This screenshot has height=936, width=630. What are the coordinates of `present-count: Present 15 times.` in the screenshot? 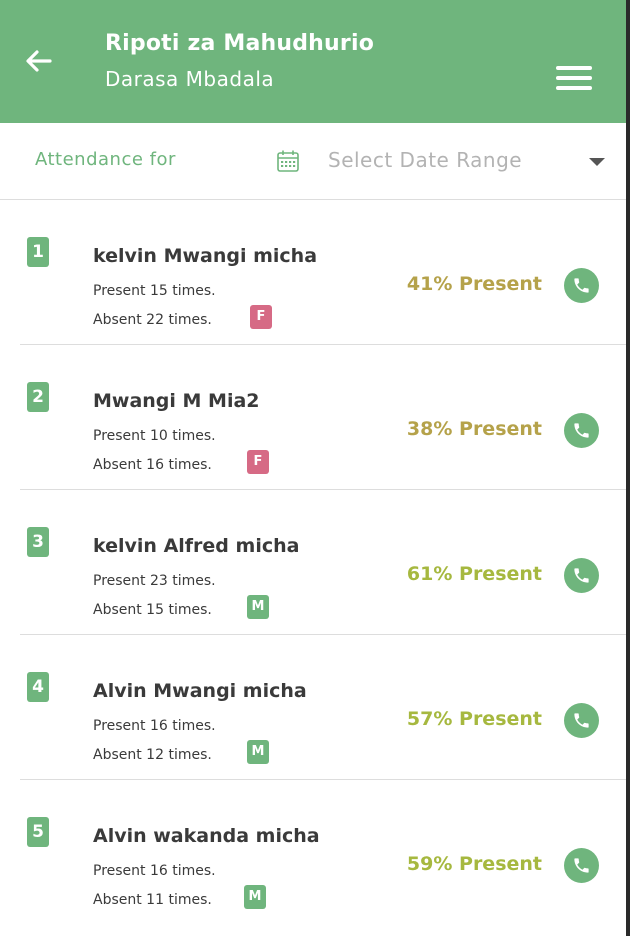 It's located at (154, 291).